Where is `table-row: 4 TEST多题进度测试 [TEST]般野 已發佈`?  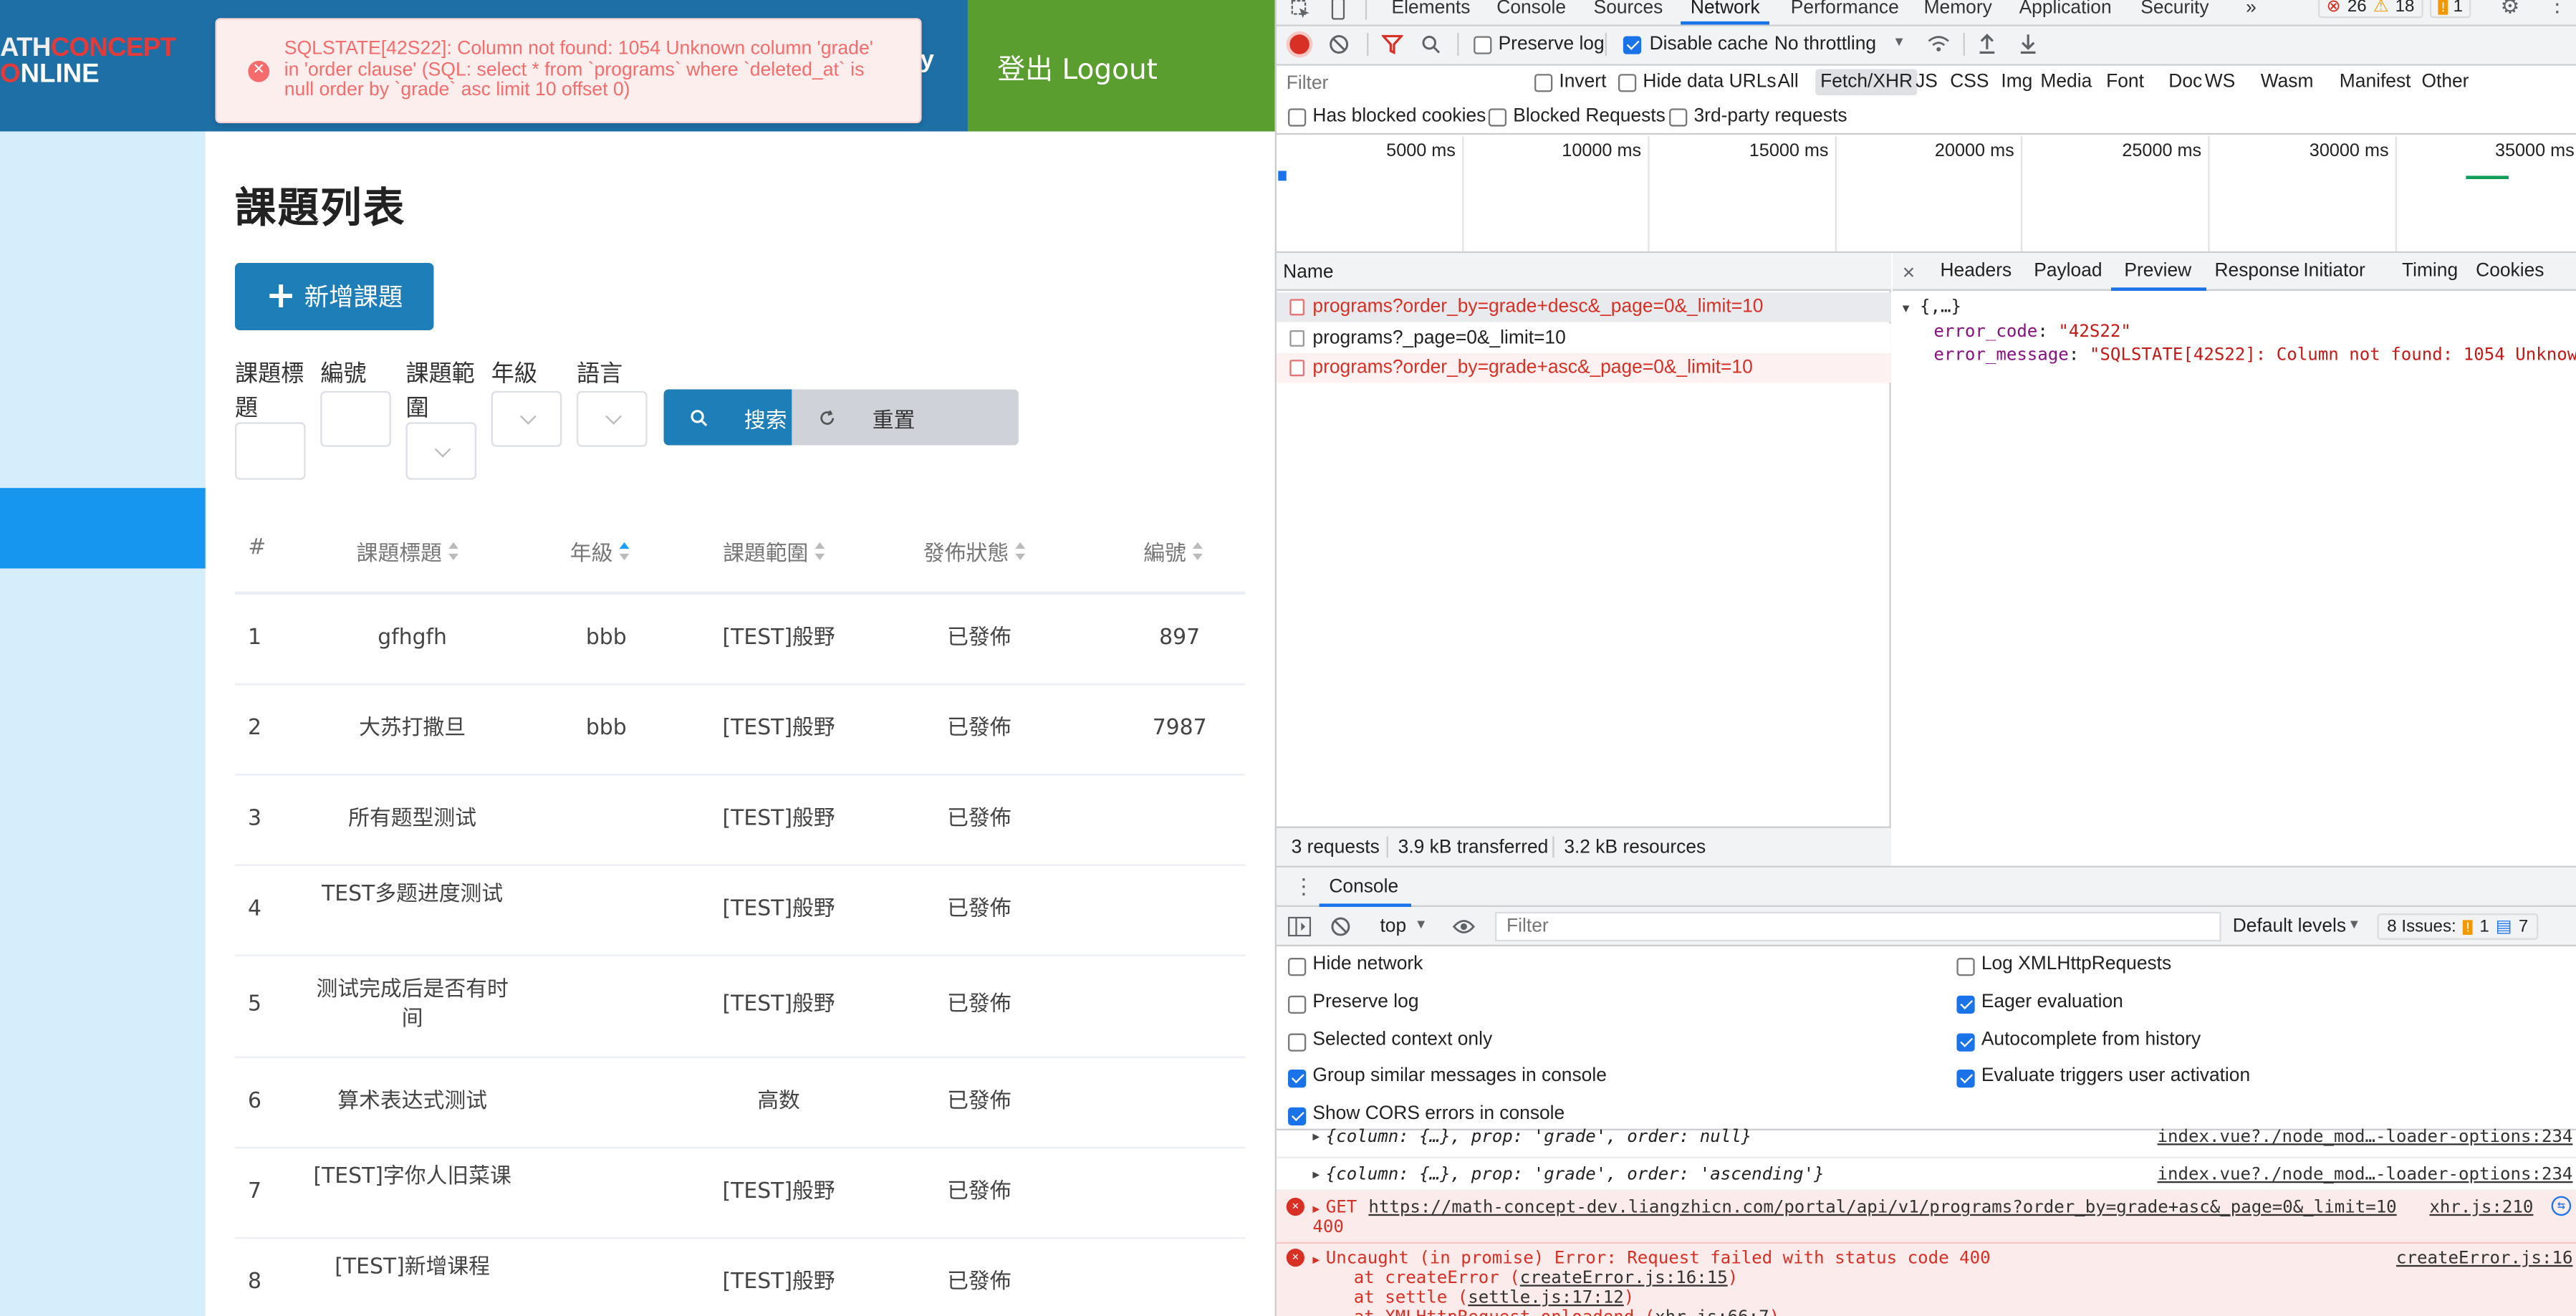 table-row: 4 TEST多题进度测试 [TEST]般野 已發佈 is located at coordinates (740, 909).